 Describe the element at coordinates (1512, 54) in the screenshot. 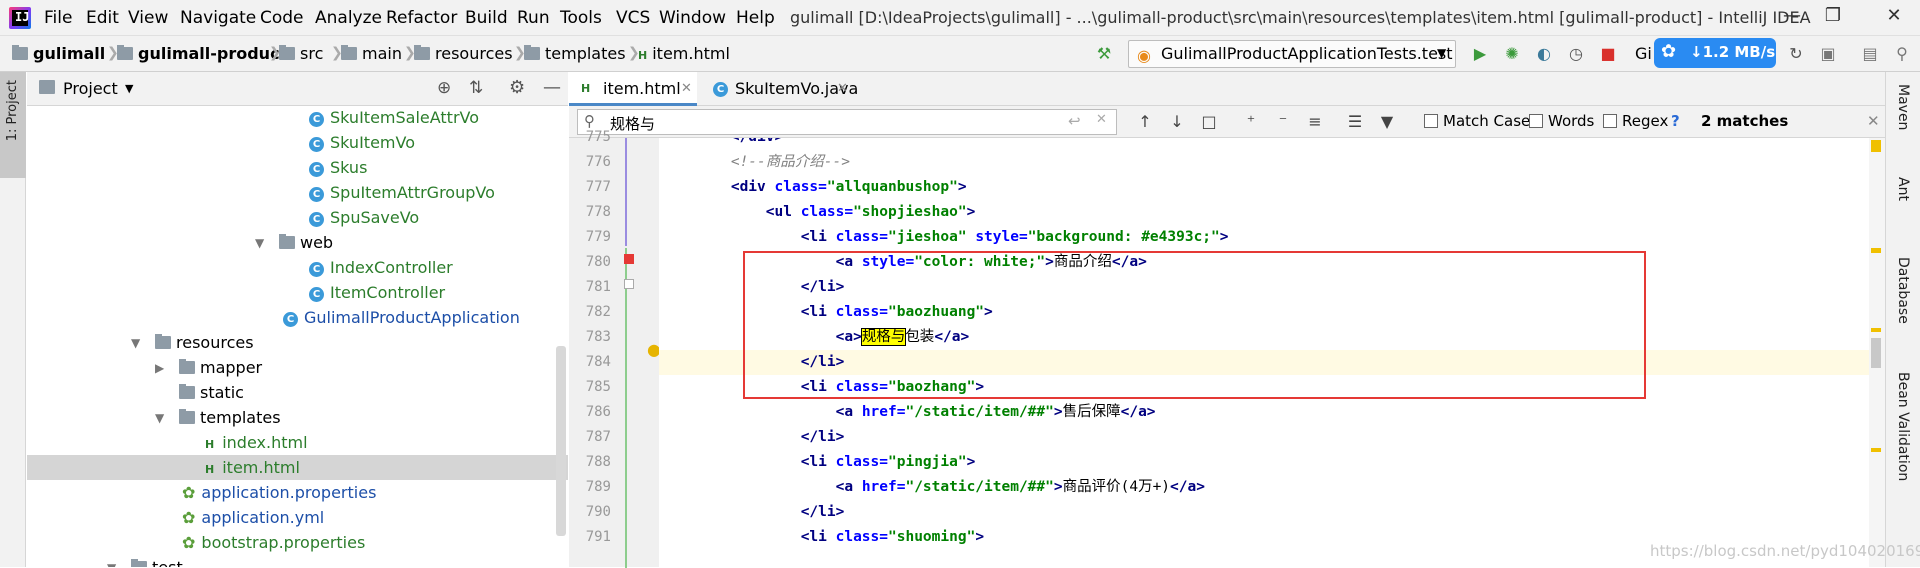

I see `debug-icon: ✺` at that location.